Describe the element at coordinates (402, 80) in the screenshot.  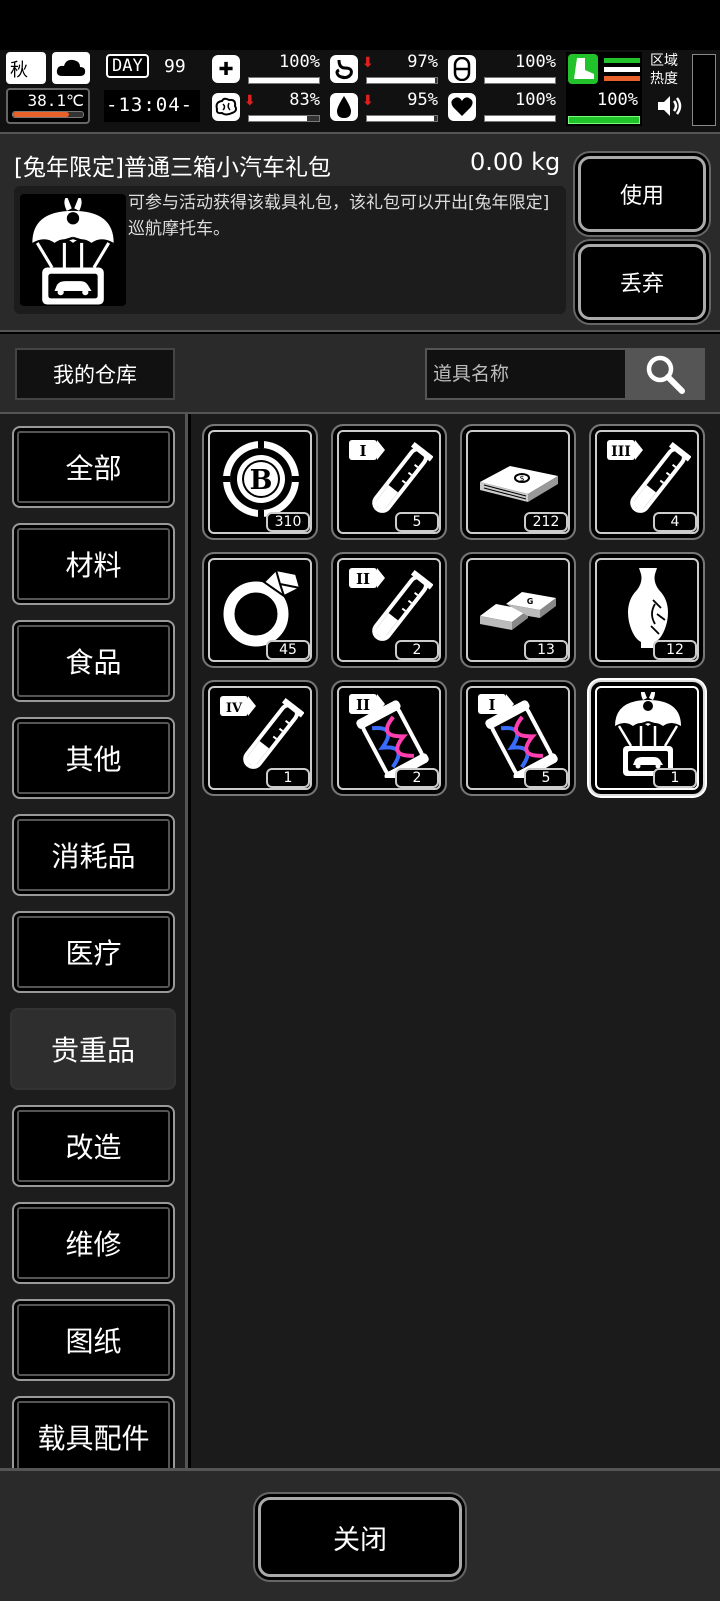
I see `stomach-bar` at that location.